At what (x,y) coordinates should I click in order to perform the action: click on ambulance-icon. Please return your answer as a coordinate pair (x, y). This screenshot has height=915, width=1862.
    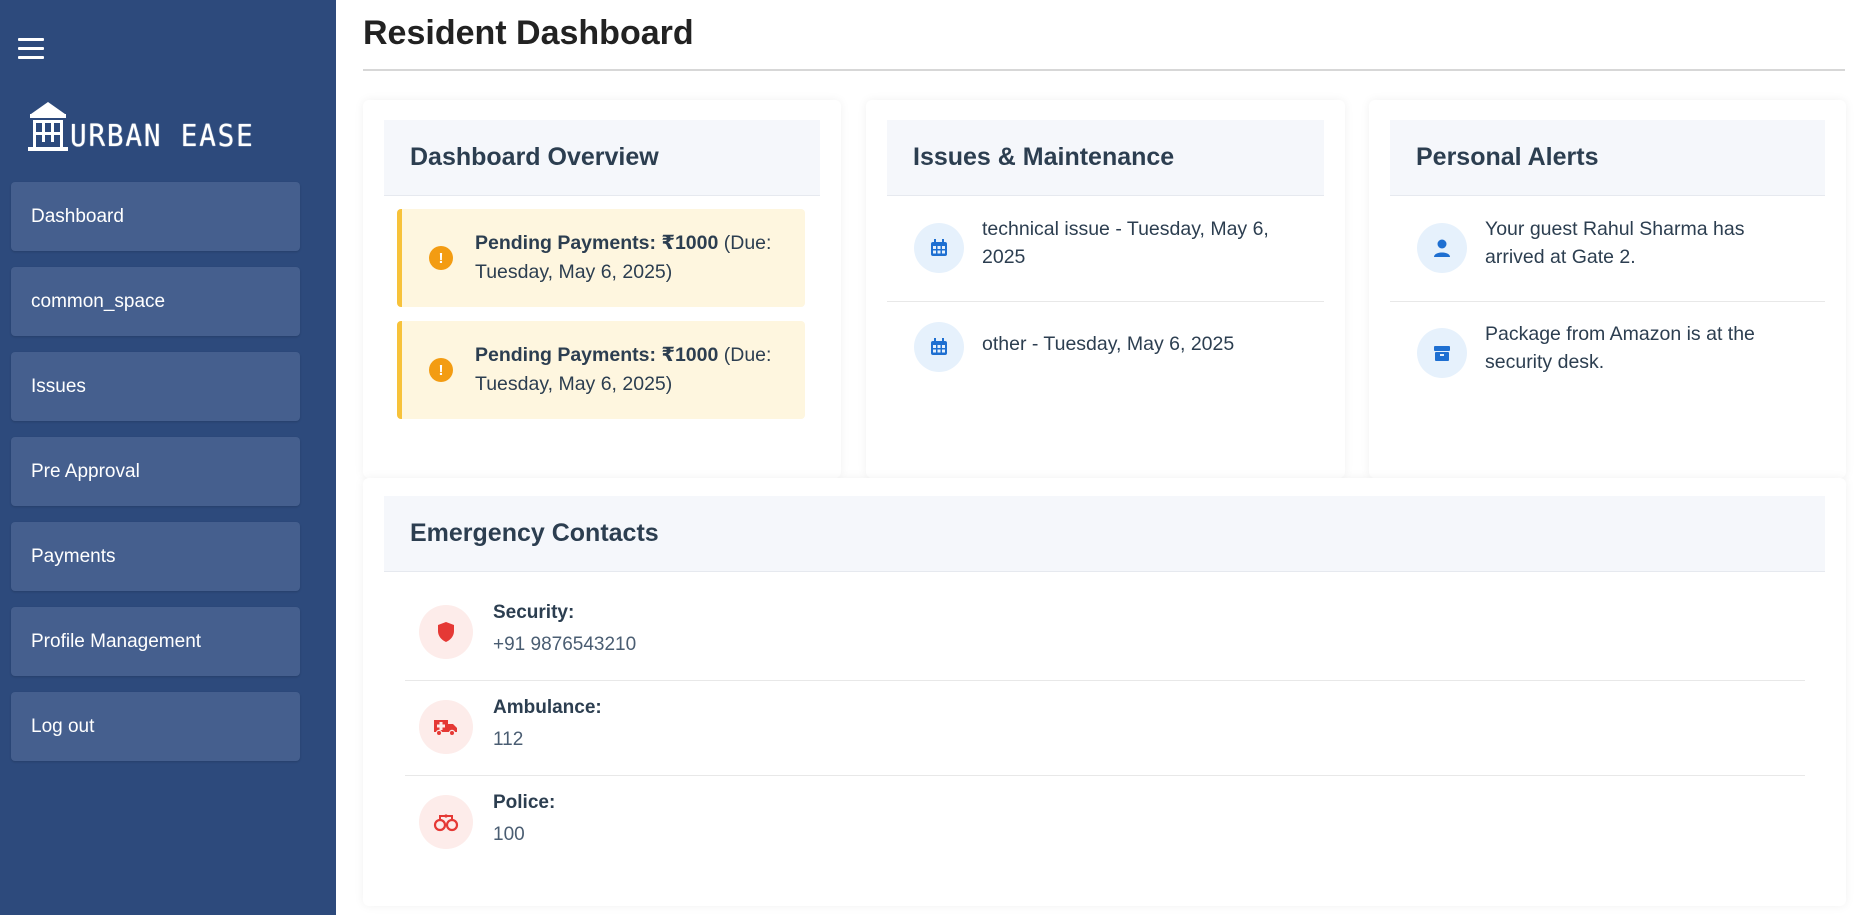
    Looking at the image, I should click on (446, 727).